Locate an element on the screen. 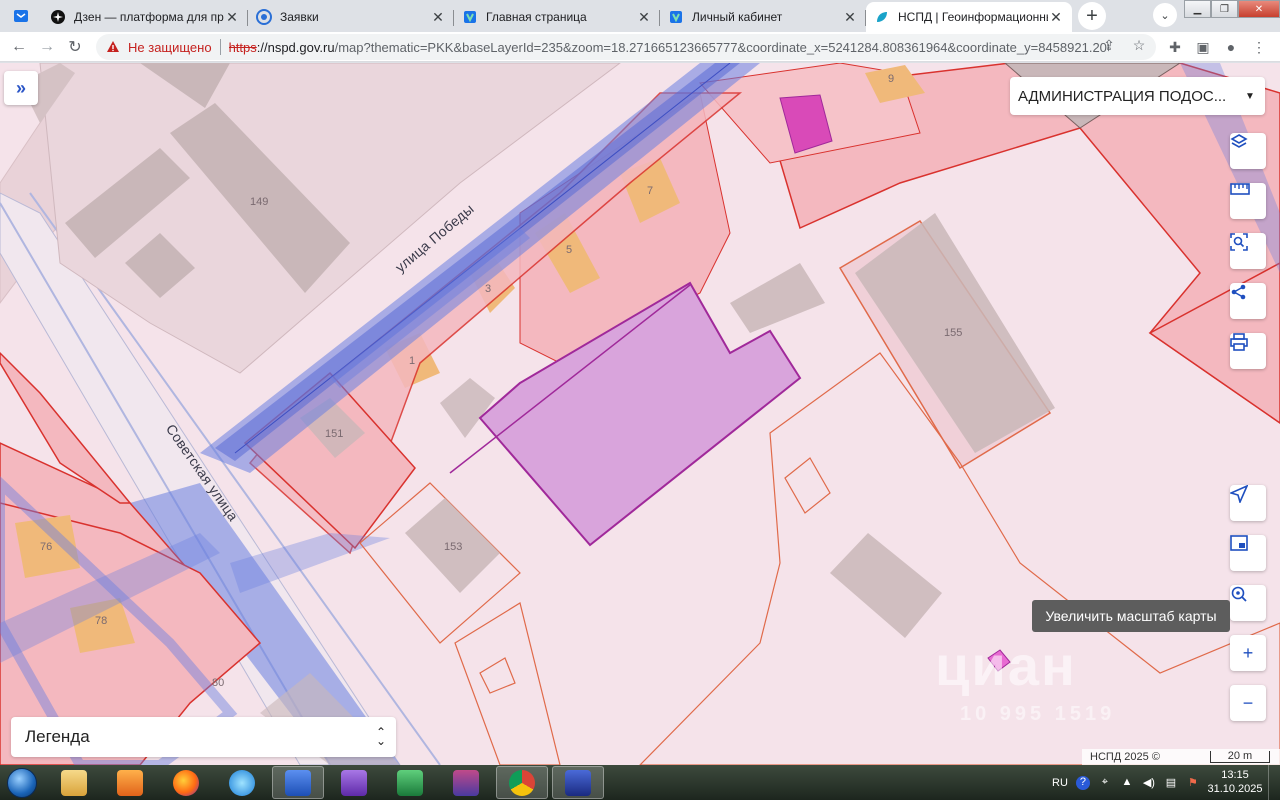 Image resolution: width=1280 pixels, height=800 pixels. start-button is located at coordinates (22, 782).